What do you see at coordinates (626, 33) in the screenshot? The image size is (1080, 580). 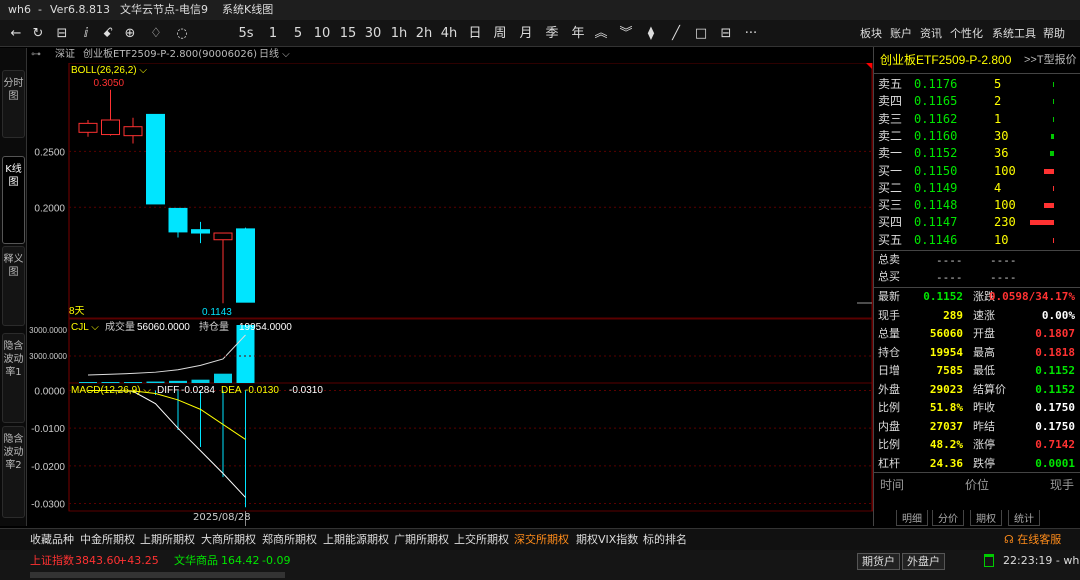 I see `zoom-out-icon: ︾` at bounding box center [626, 33].